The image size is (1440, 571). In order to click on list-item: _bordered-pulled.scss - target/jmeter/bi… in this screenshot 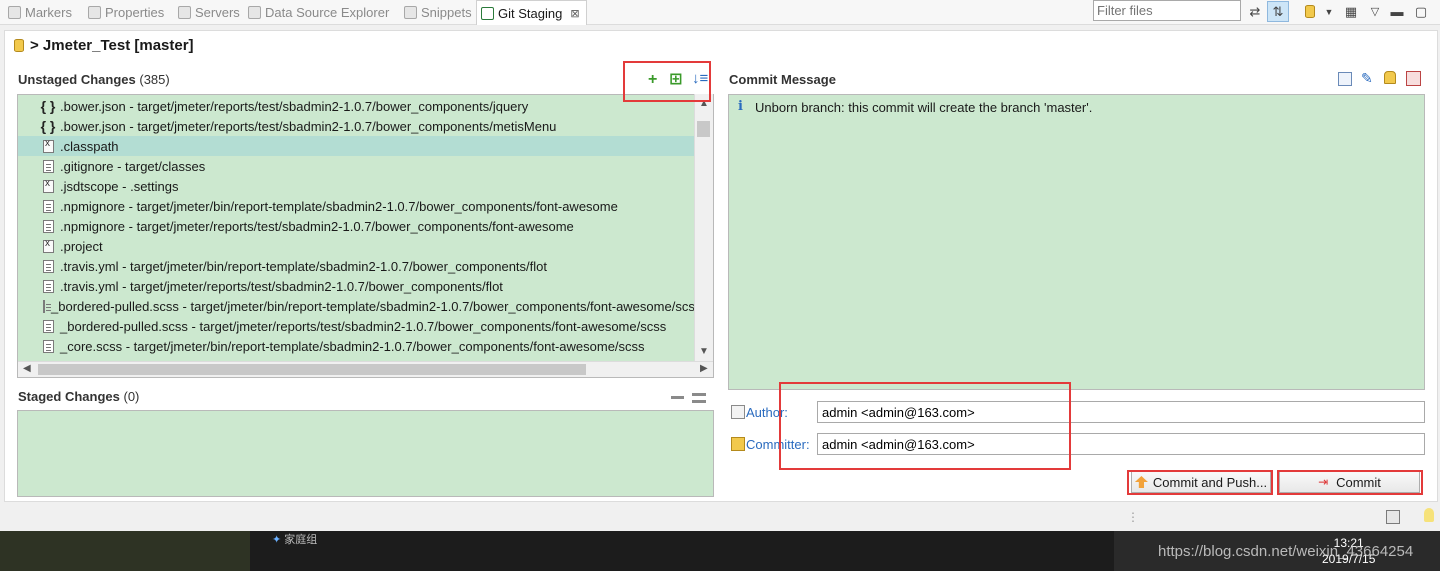, I will do `click(356, 306)`.